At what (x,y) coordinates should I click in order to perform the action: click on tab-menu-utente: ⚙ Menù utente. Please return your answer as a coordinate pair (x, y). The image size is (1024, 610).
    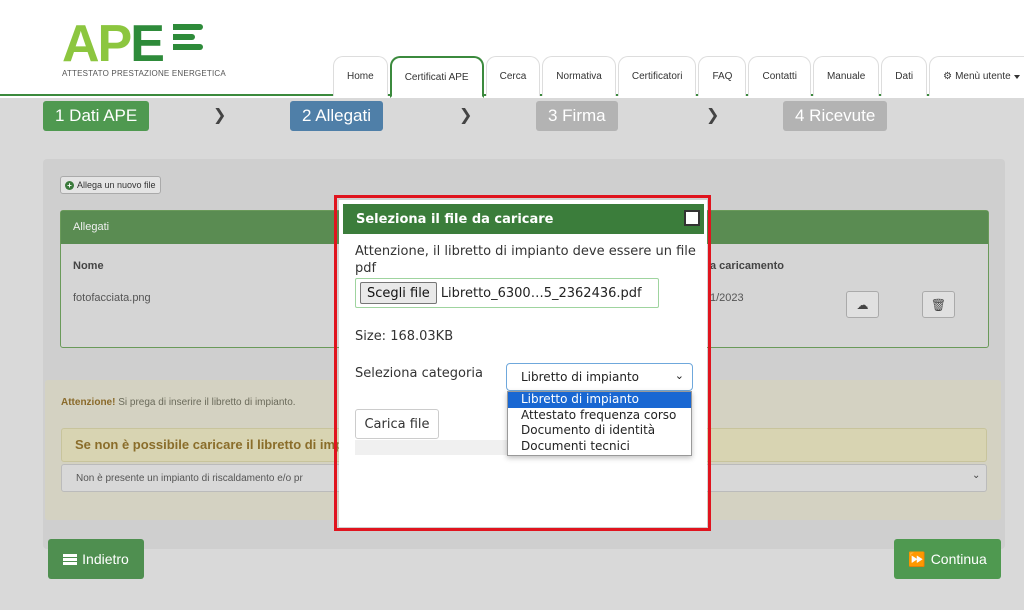
    Looking at the image, I should click on (976, 76).